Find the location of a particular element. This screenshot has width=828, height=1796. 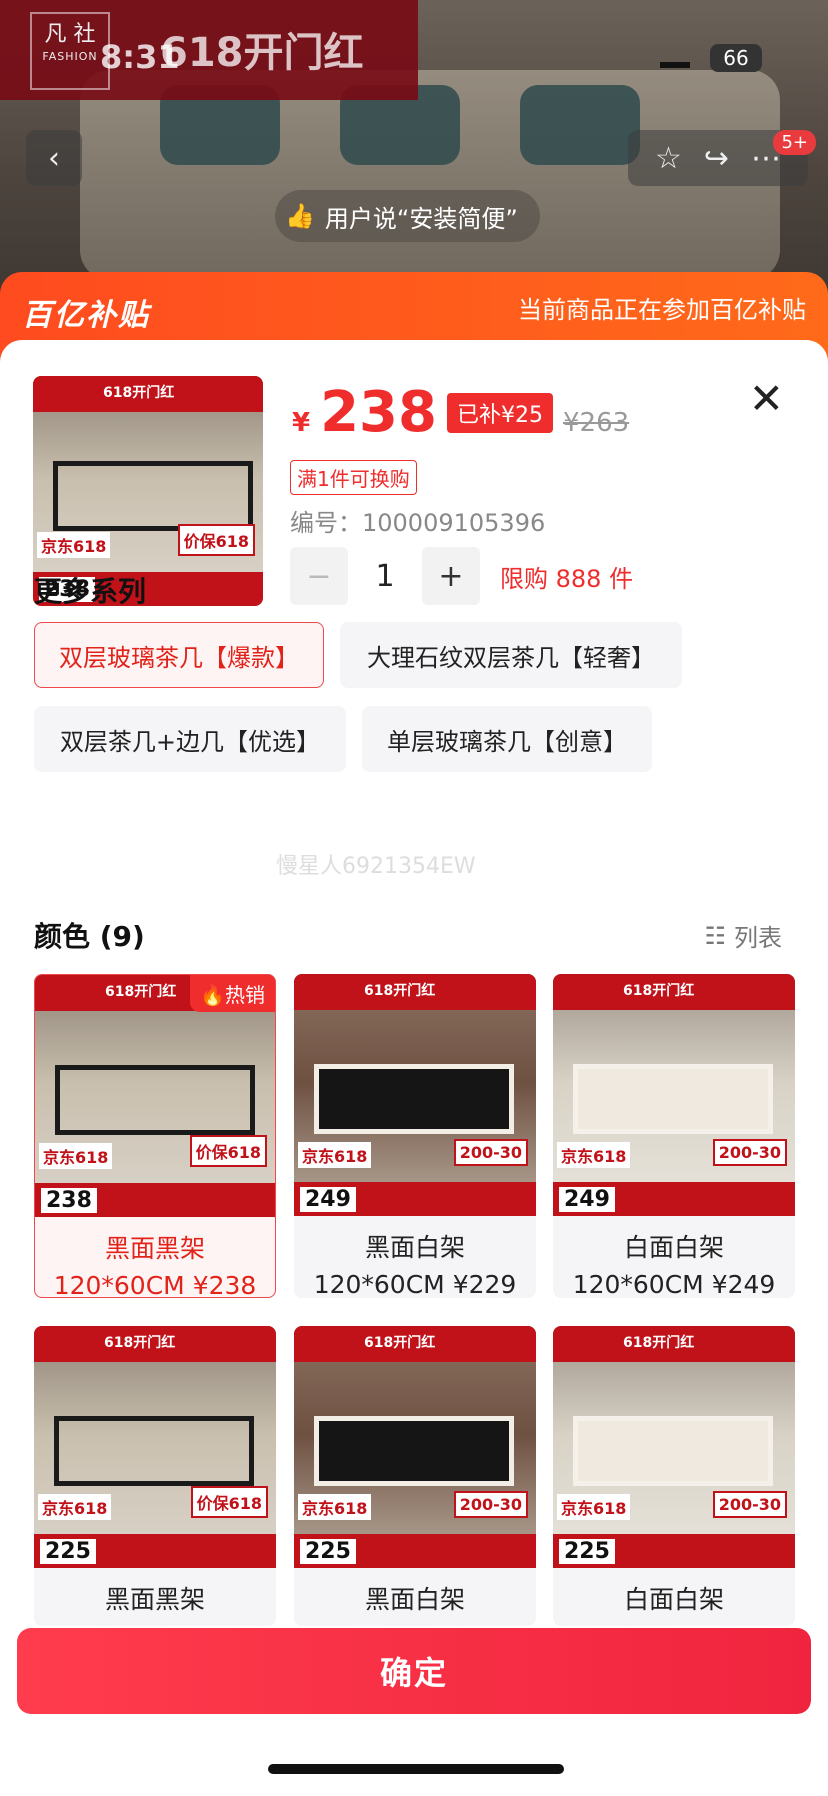

home-indicator is located at coordinates (416, 1769).